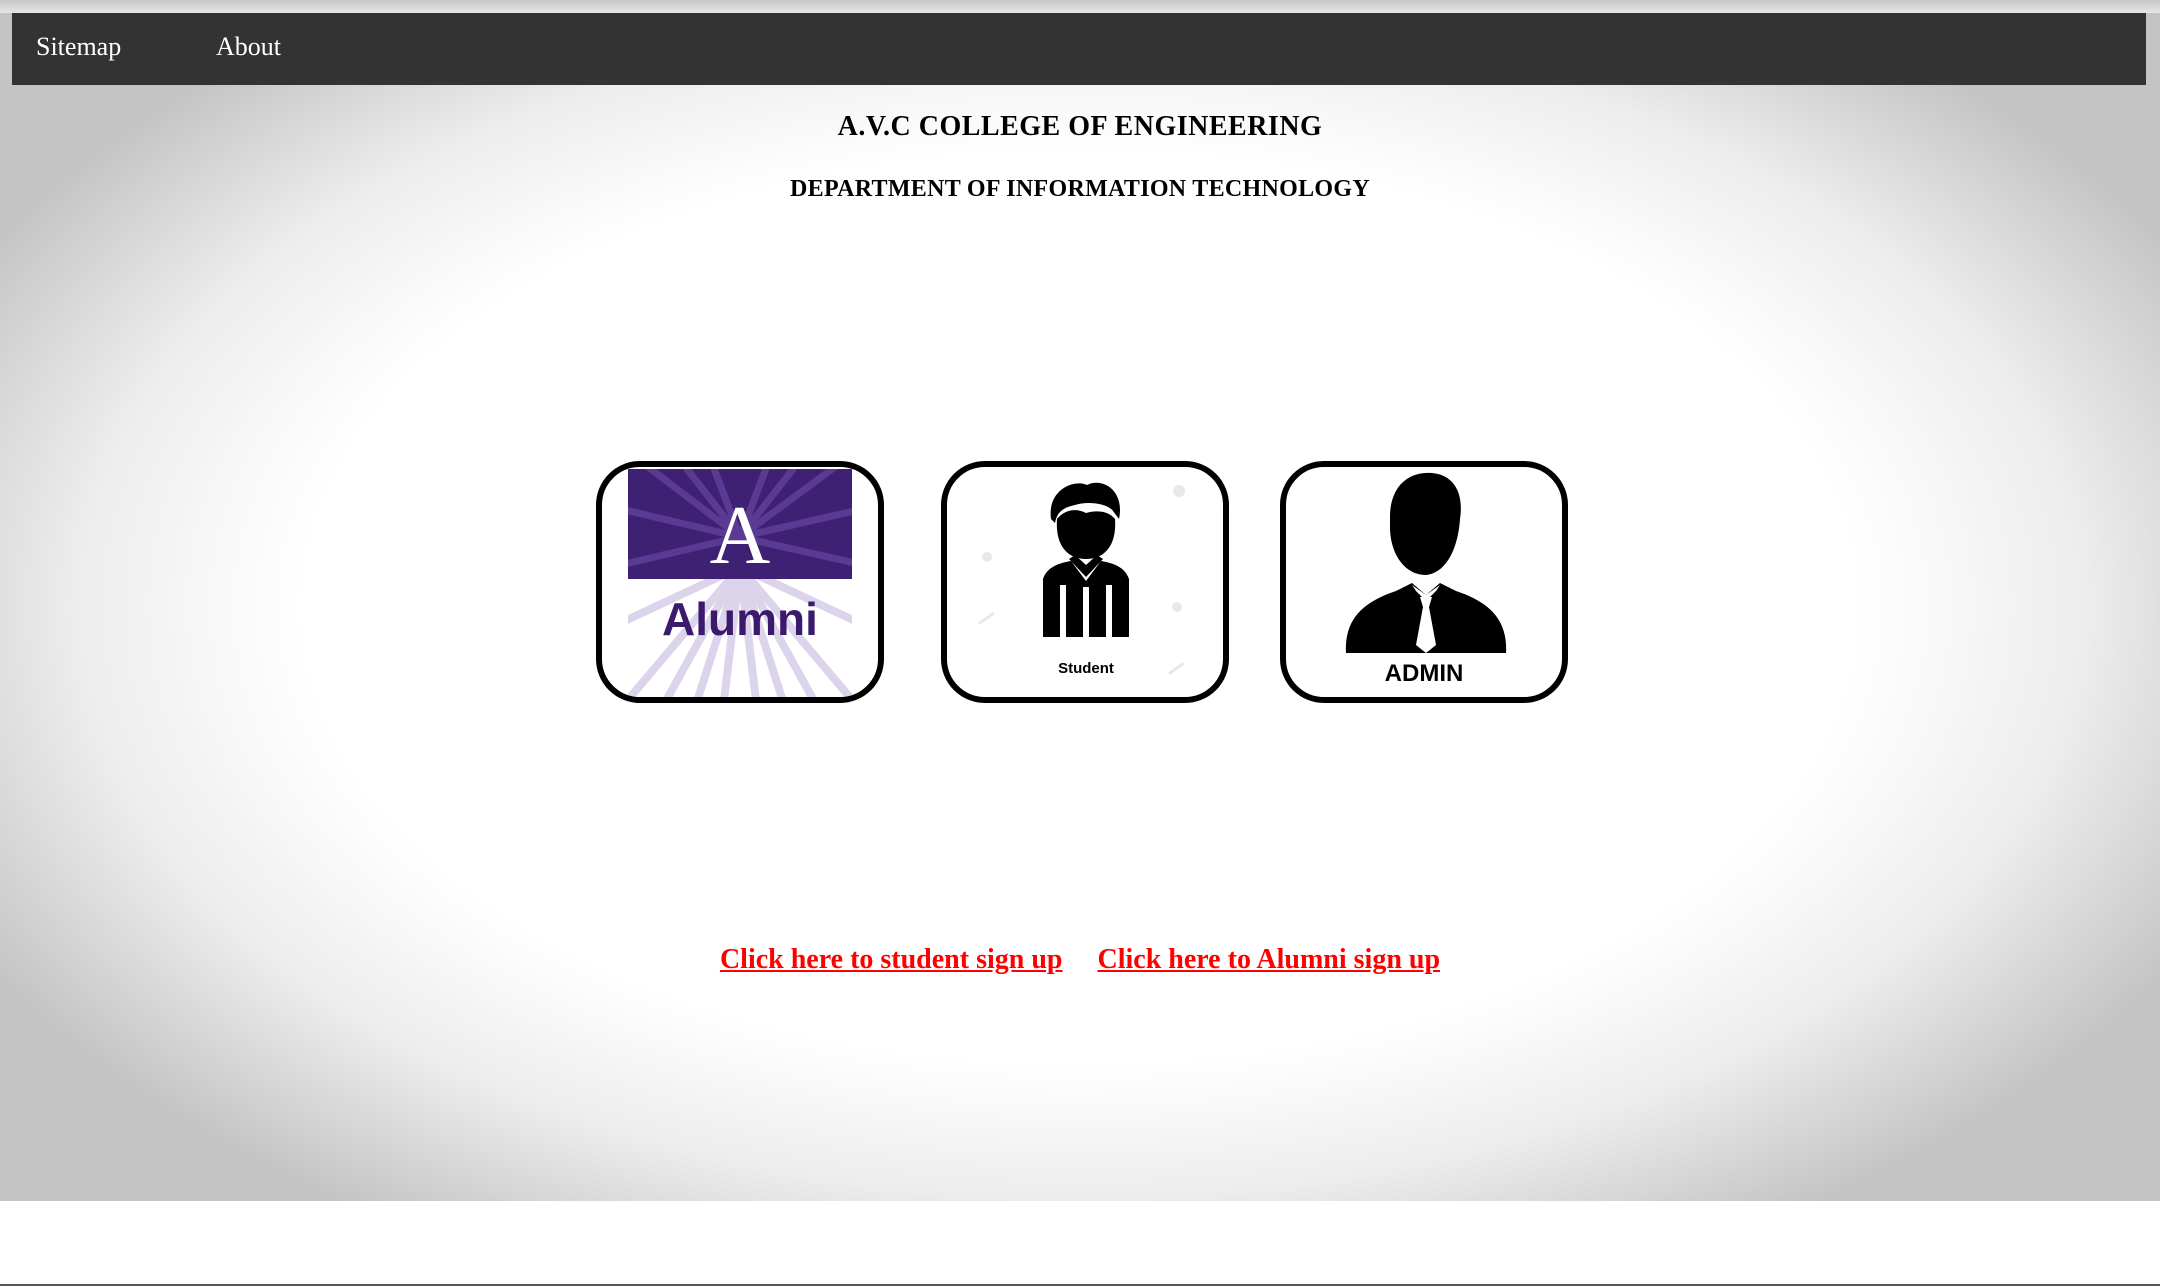 The width and height of the screenshot is (2160, 1286). What do you see at coordinates (891, 959) in the screenshot?
I see `student-signup-link: Click here to student sign up` at bounding box center [891, 959].